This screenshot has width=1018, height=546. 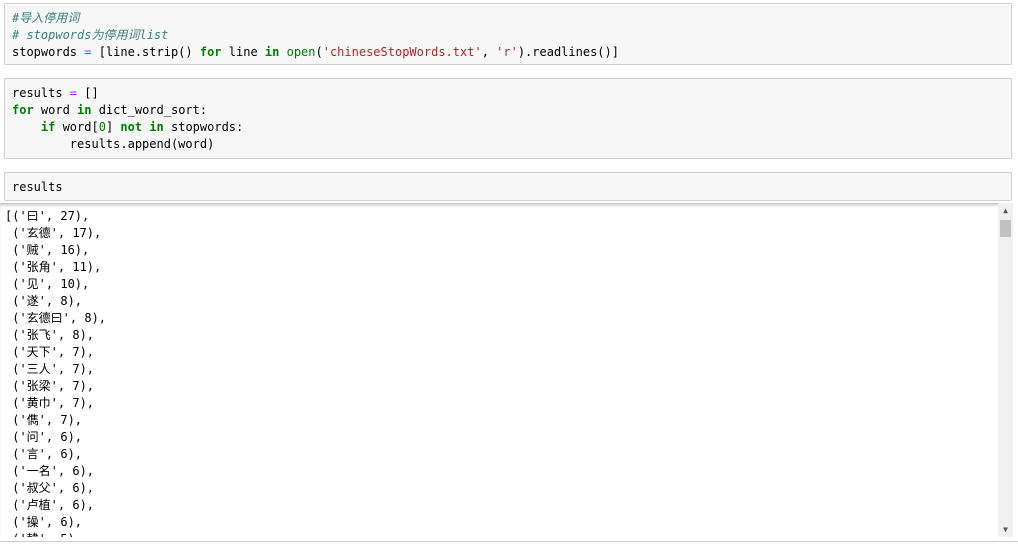 I want to click on output-scrollbar: ▲ ▼, so click(x=1005, y=370).